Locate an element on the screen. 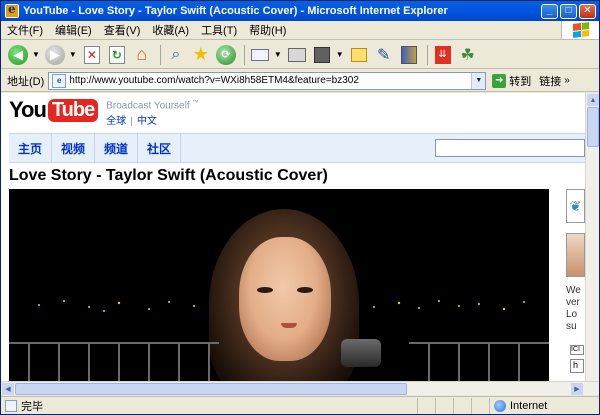  youtube-search-input is located at coordinates (510, 148).